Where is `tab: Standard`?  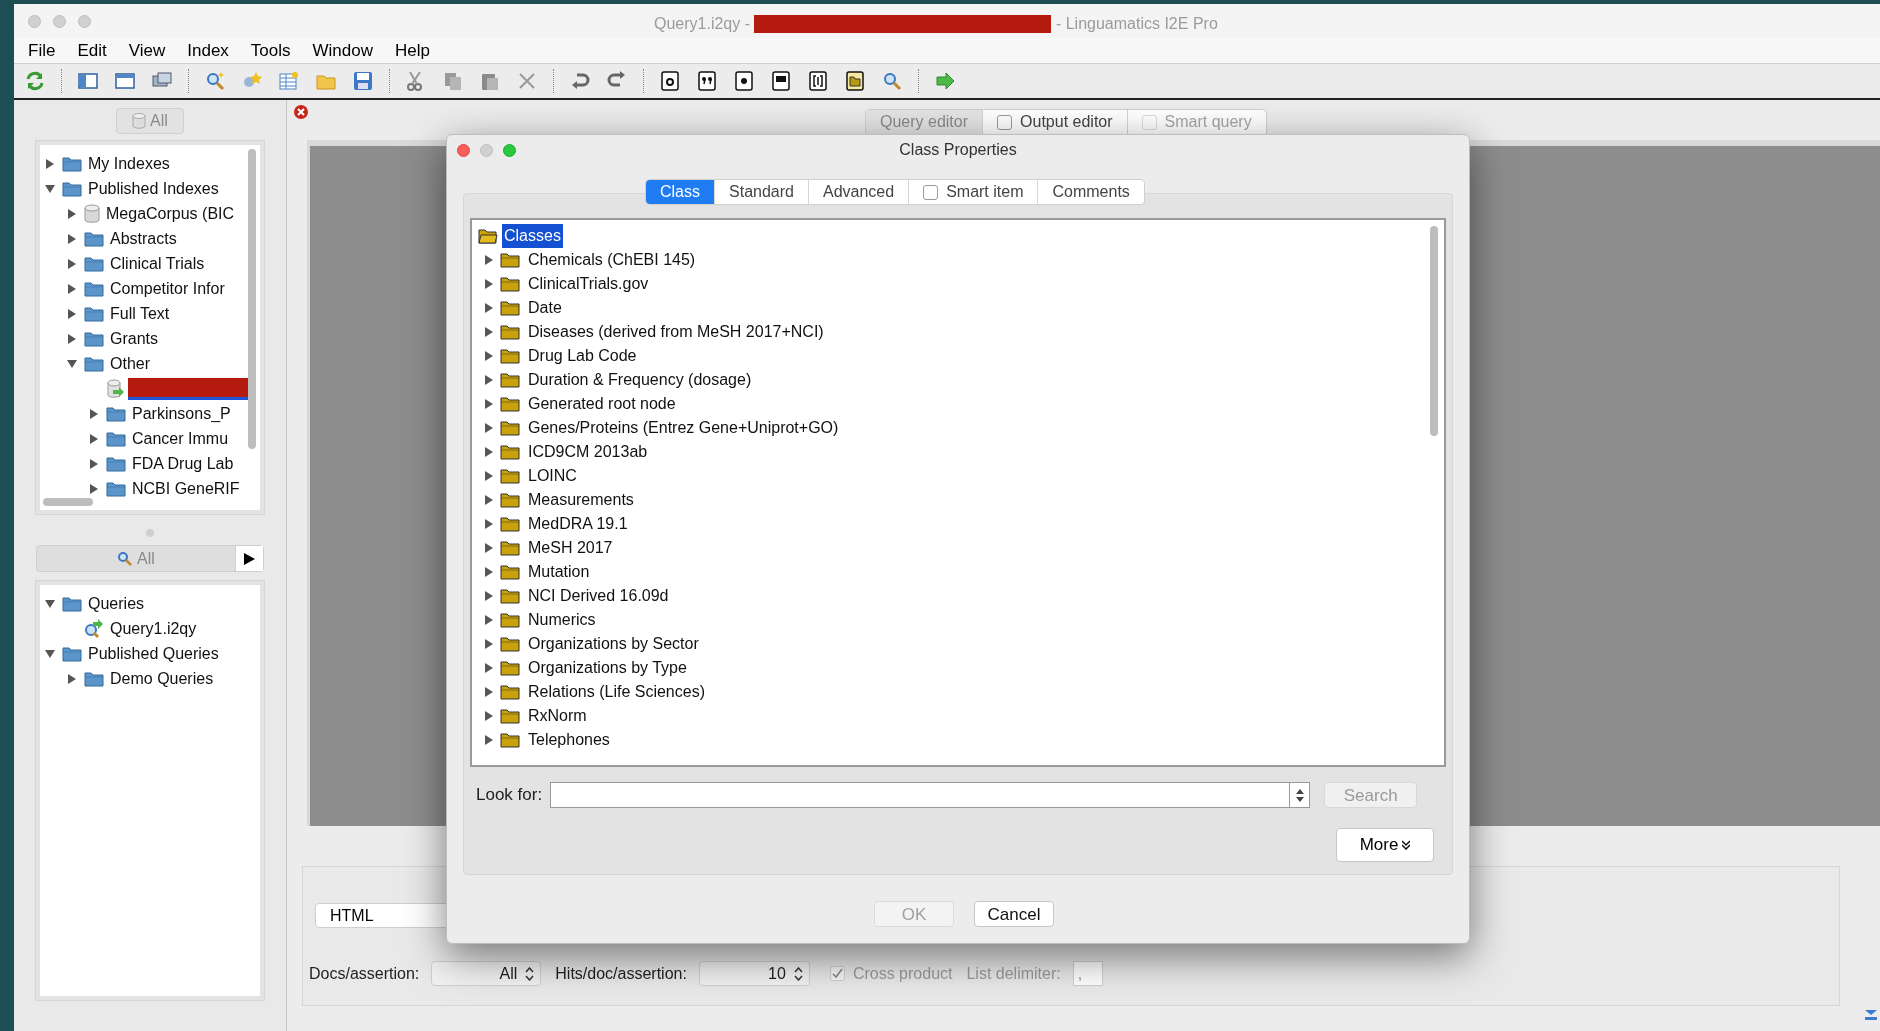 tab: Standard is located at coordinates (761, 192).